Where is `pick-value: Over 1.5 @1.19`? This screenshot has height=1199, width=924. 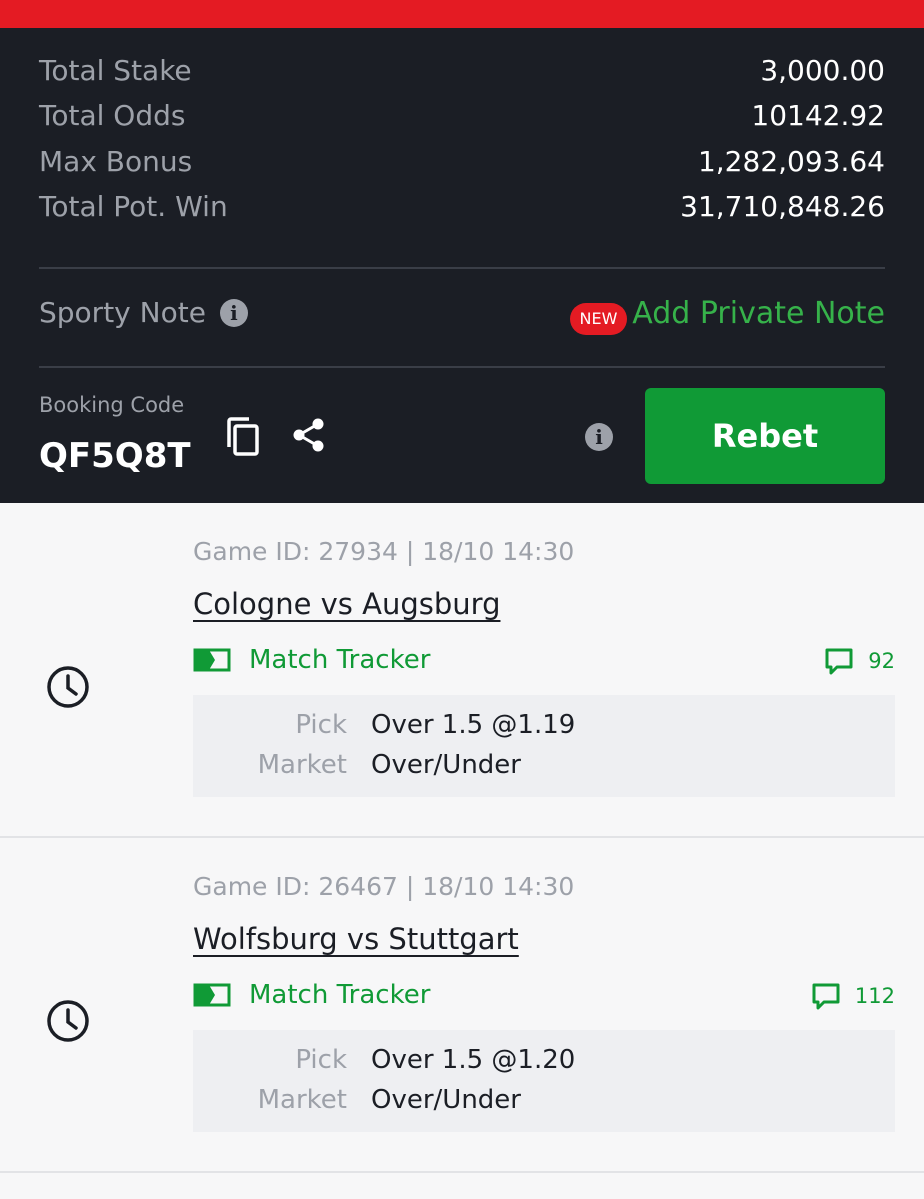 pick-value: Over 1.5 @1.19 is located at coordinates (473, 725).